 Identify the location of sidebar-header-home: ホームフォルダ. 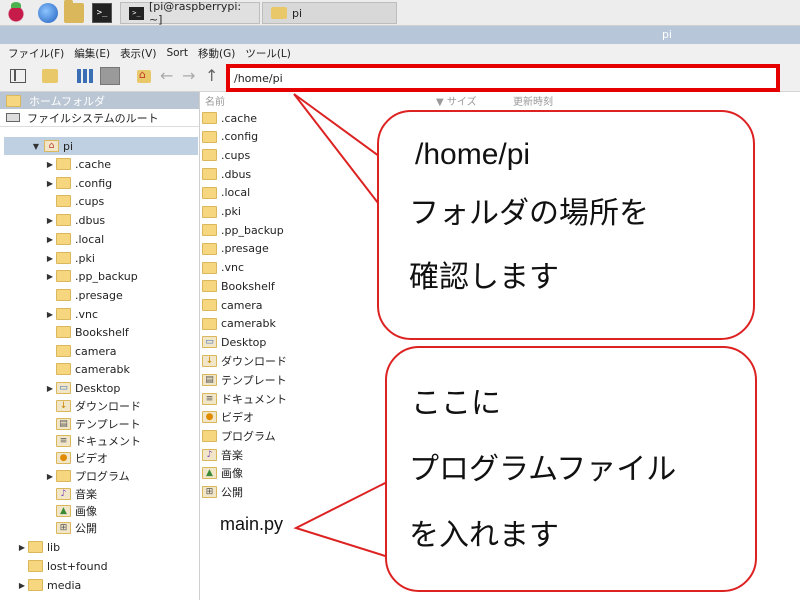
(99, 100).